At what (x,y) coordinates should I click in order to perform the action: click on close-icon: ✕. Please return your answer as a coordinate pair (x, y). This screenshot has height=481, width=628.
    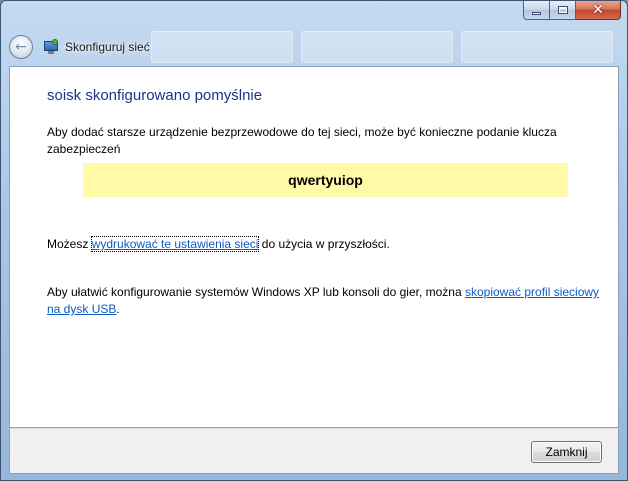
    Looking at the image, I should click on (598, 10).